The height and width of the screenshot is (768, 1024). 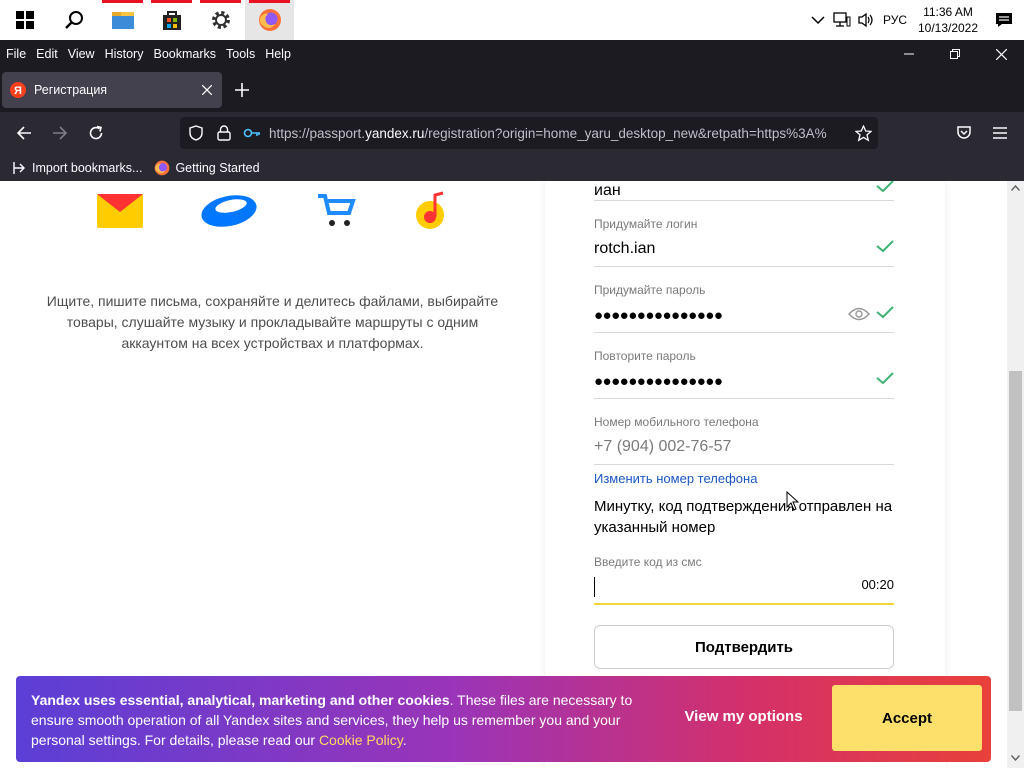 What do you see at coordinates (859, 314) in the screenshot?
I see `eye-icon` at bounding box center [859, 314].